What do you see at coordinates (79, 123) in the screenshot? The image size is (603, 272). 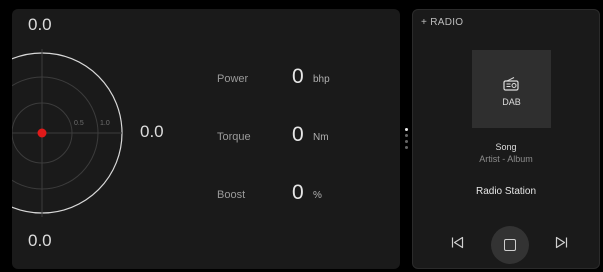 I see `gauge-scale-label-0-5: 0.5` at bounding box center [79, 123].